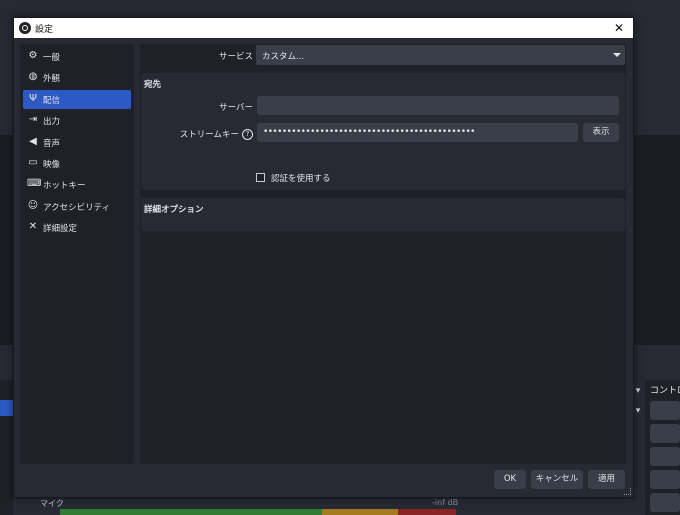  What do you see at coordinates (52, 503) in the screenshot?
I see `mic-label: マイク` at bounding box center [52, 503].